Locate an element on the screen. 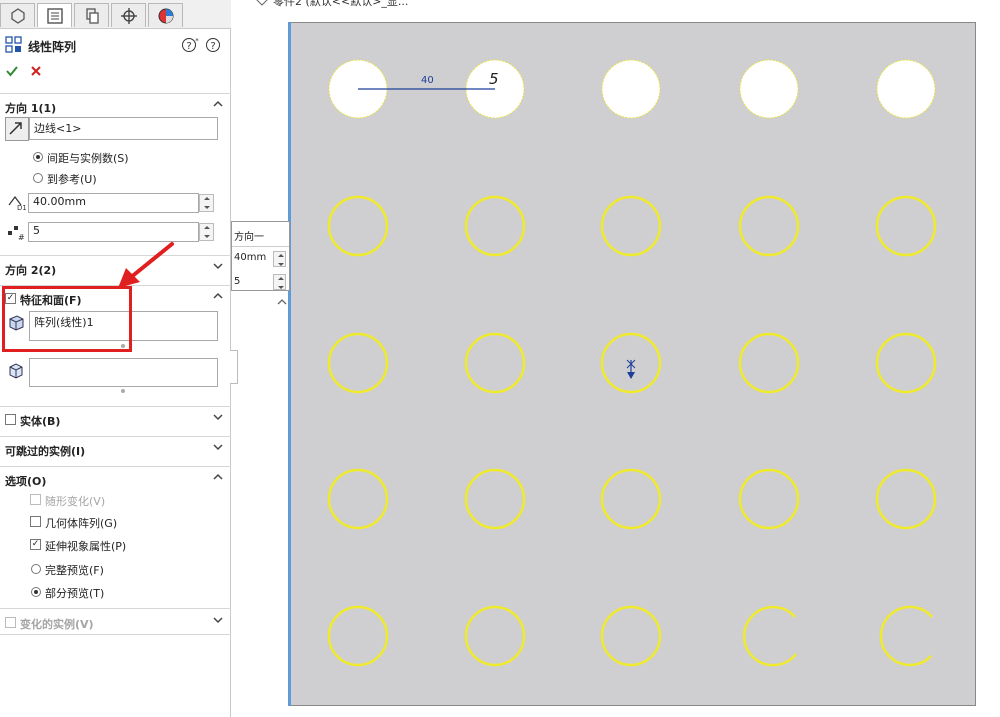  up-to-reference-radio is located at coordinates (38, 178).